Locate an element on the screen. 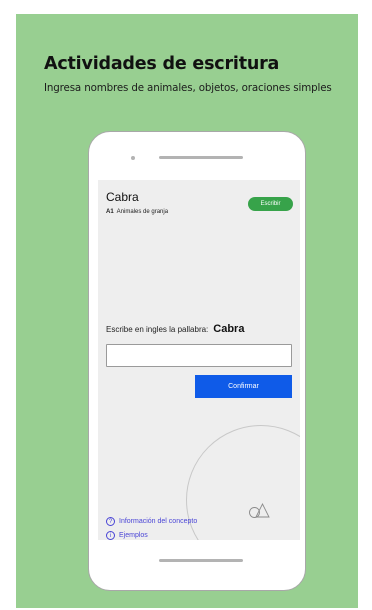  speaker-bar is located at coordinates (201, 157).